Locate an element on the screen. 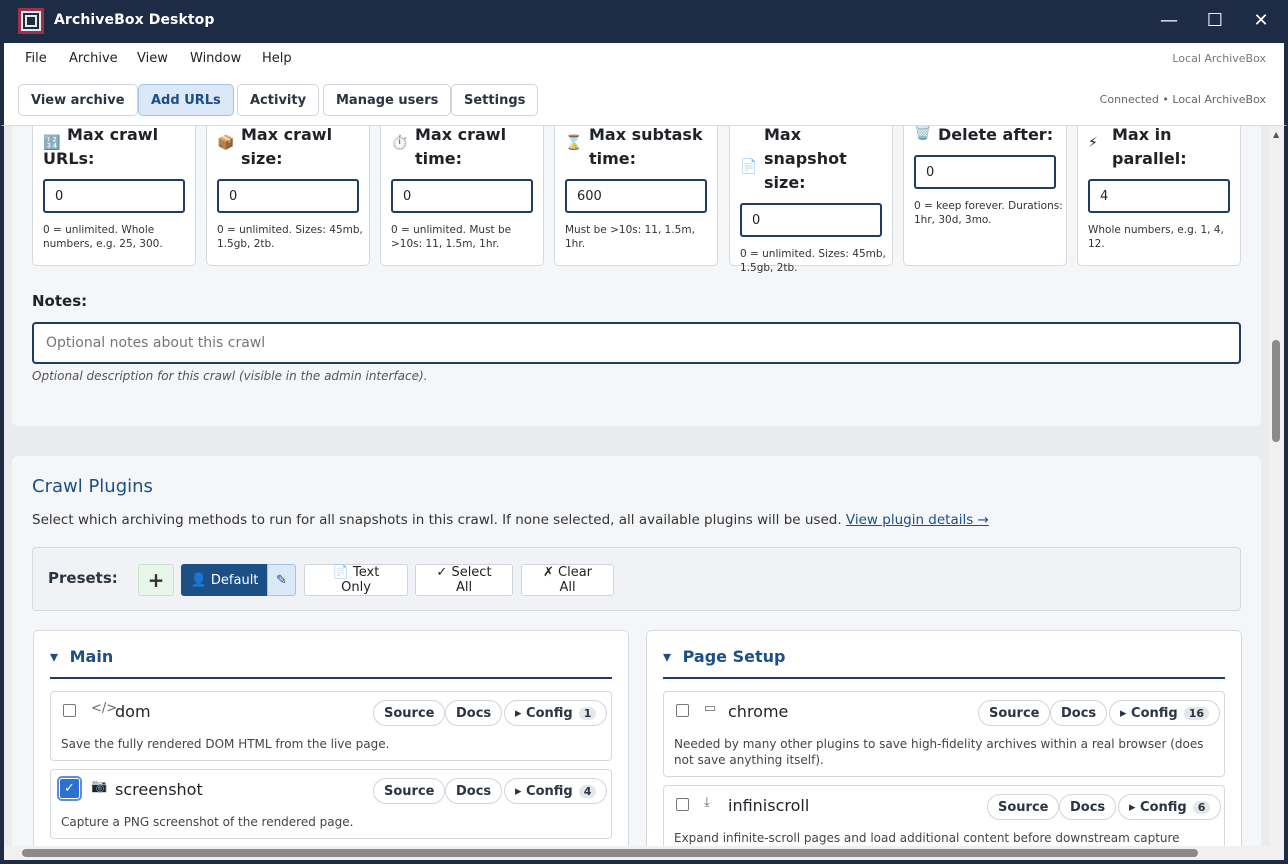 The height and width of the screenshot is (864, 1288). add-preset-button: + is located at coordinates (156, 580).